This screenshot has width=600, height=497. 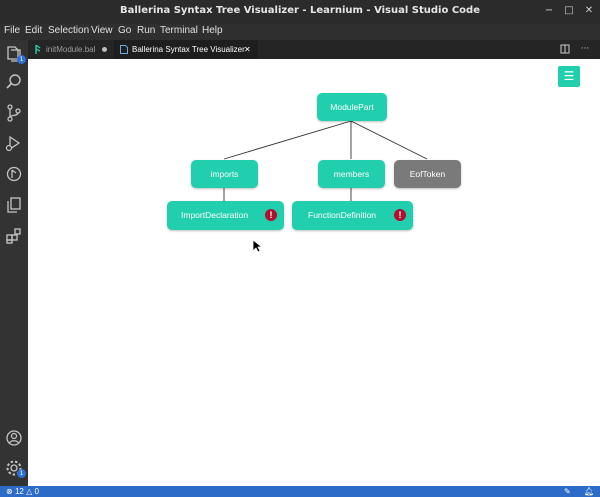 I want to click on menu-edit: Edit, so click(x=33, y=30).